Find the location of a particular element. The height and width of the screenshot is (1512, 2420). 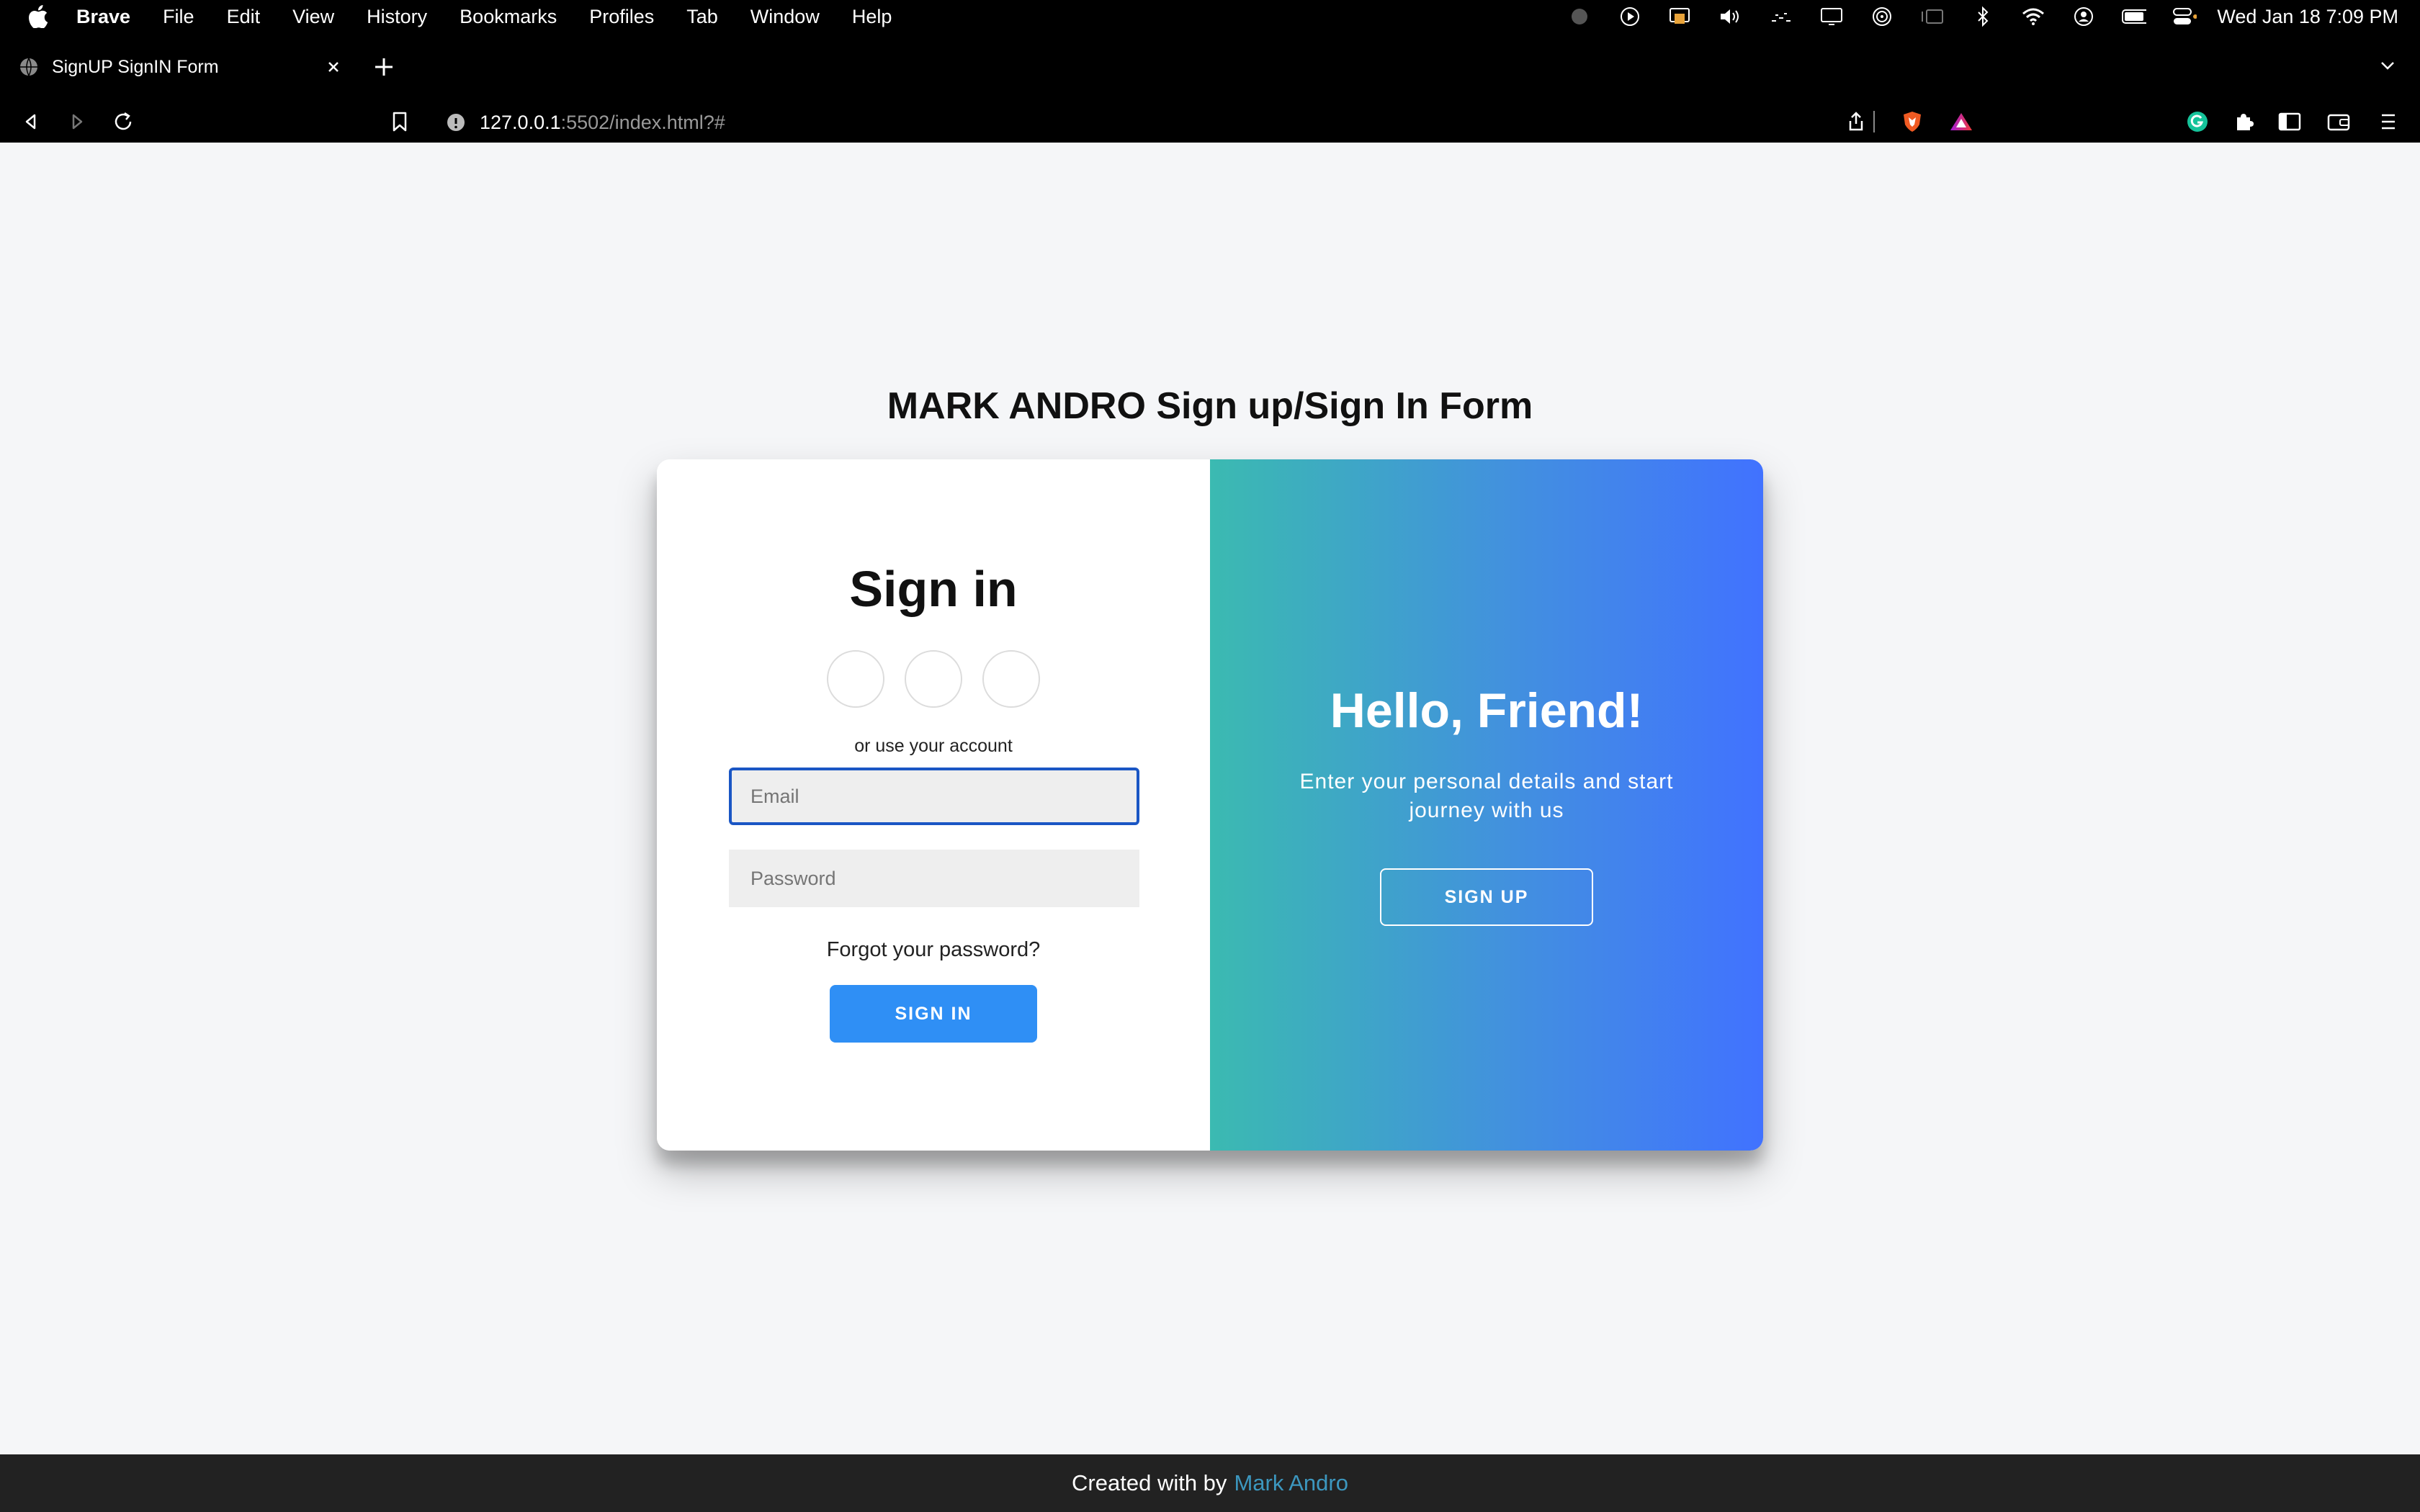

sidebar-toggle-icon is located at coordinates (2289, 121).